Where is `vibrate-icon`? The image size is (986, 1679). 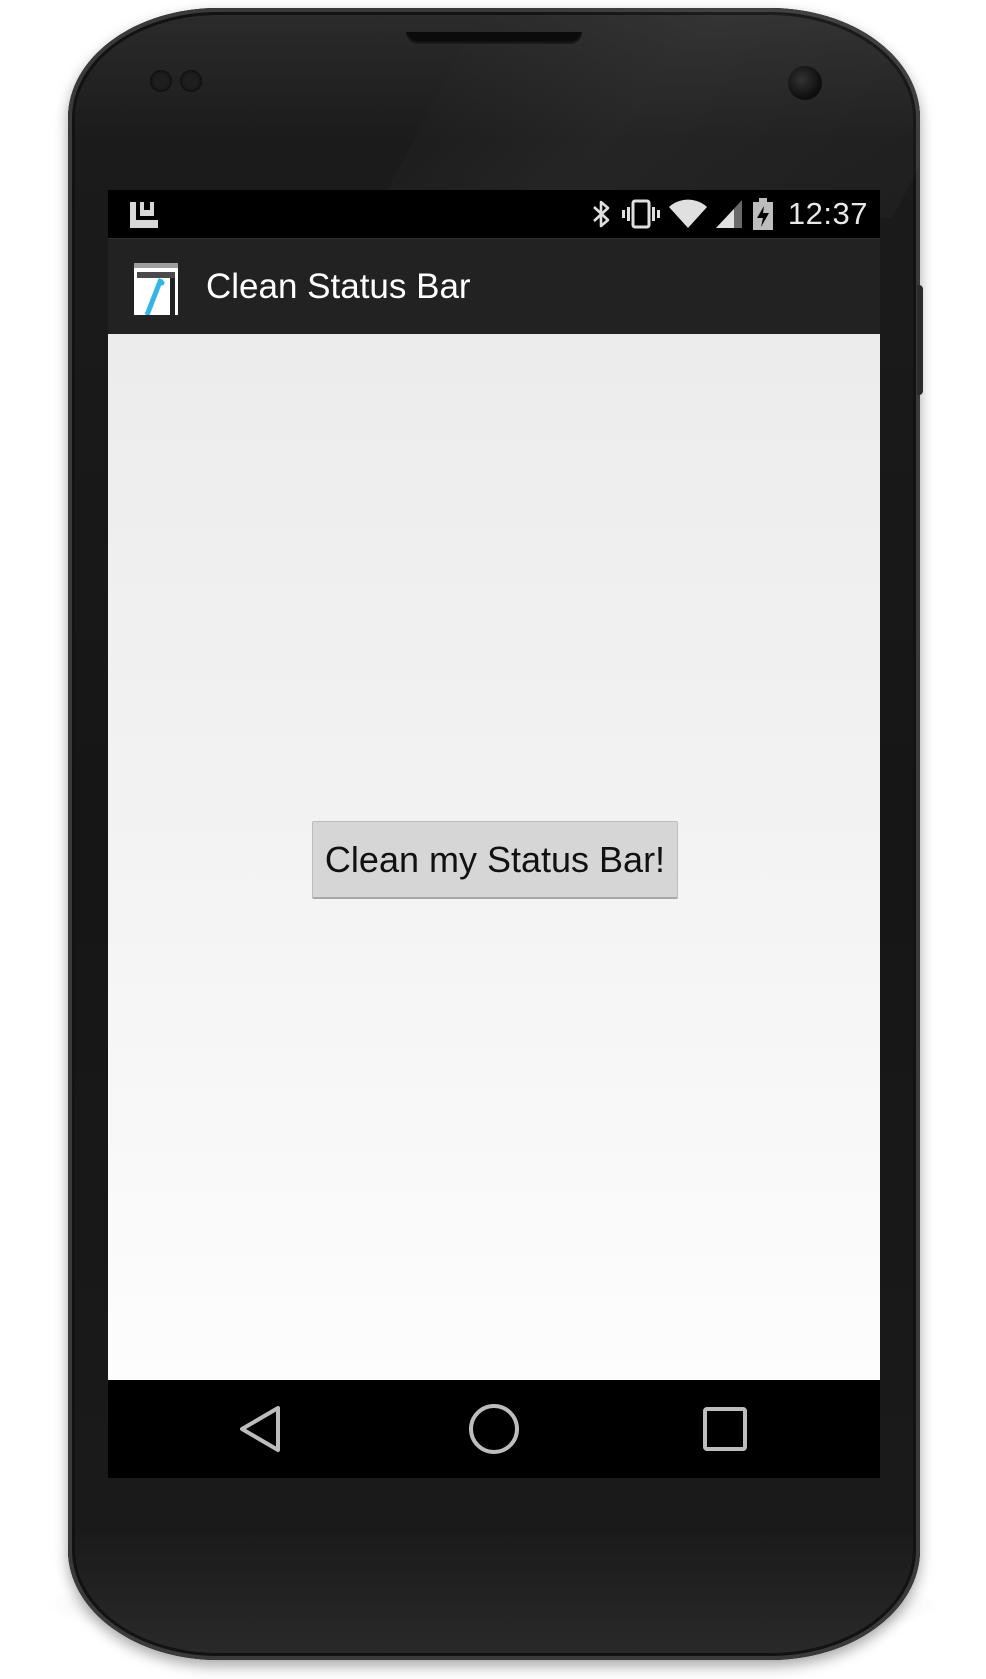 vibrate-icon is located at coordinates (640, 214).